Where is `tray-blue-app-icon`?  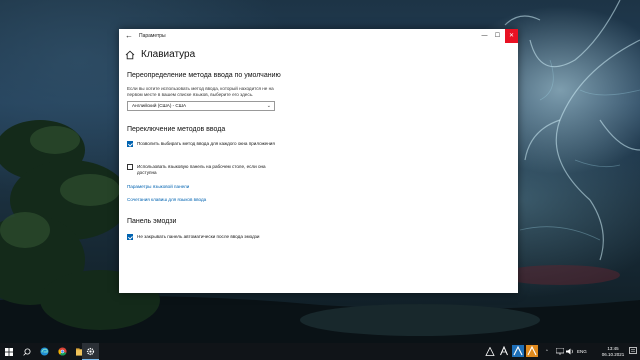 tray-blue-app-icon is located at coordinates (518, 351).